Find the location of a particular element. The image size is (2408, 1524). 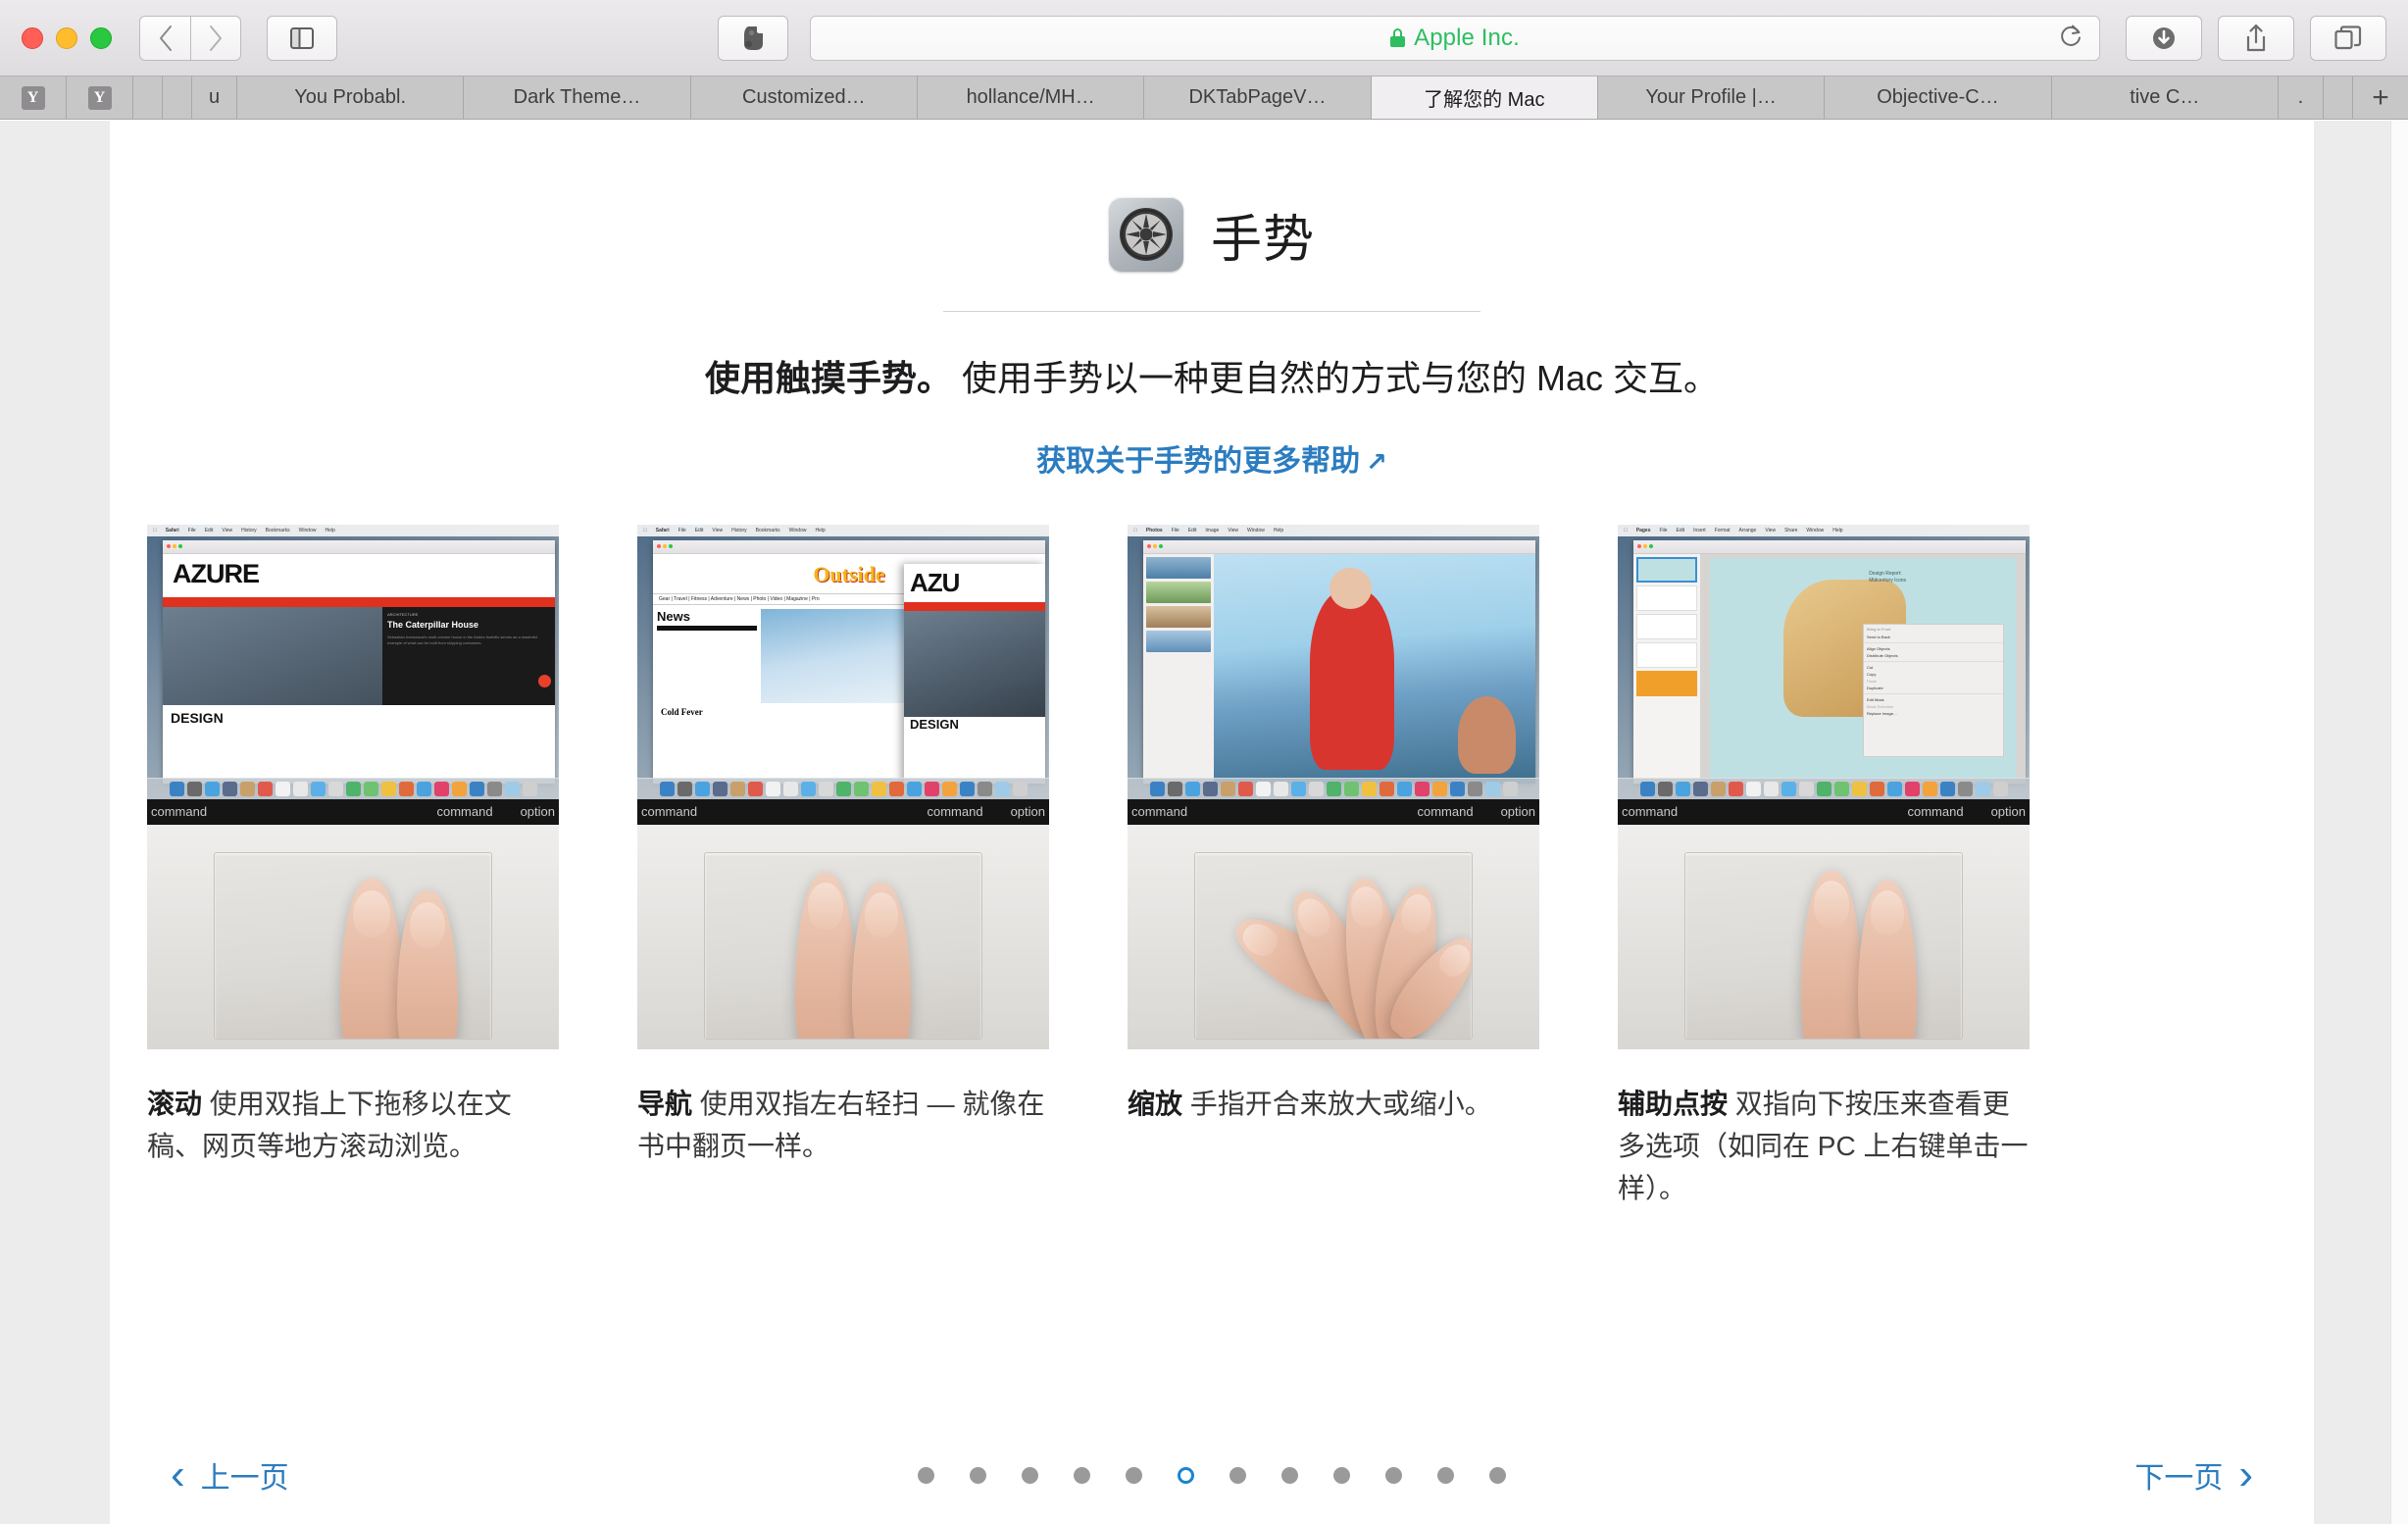

share-button is located at coordinates (2256, 38).